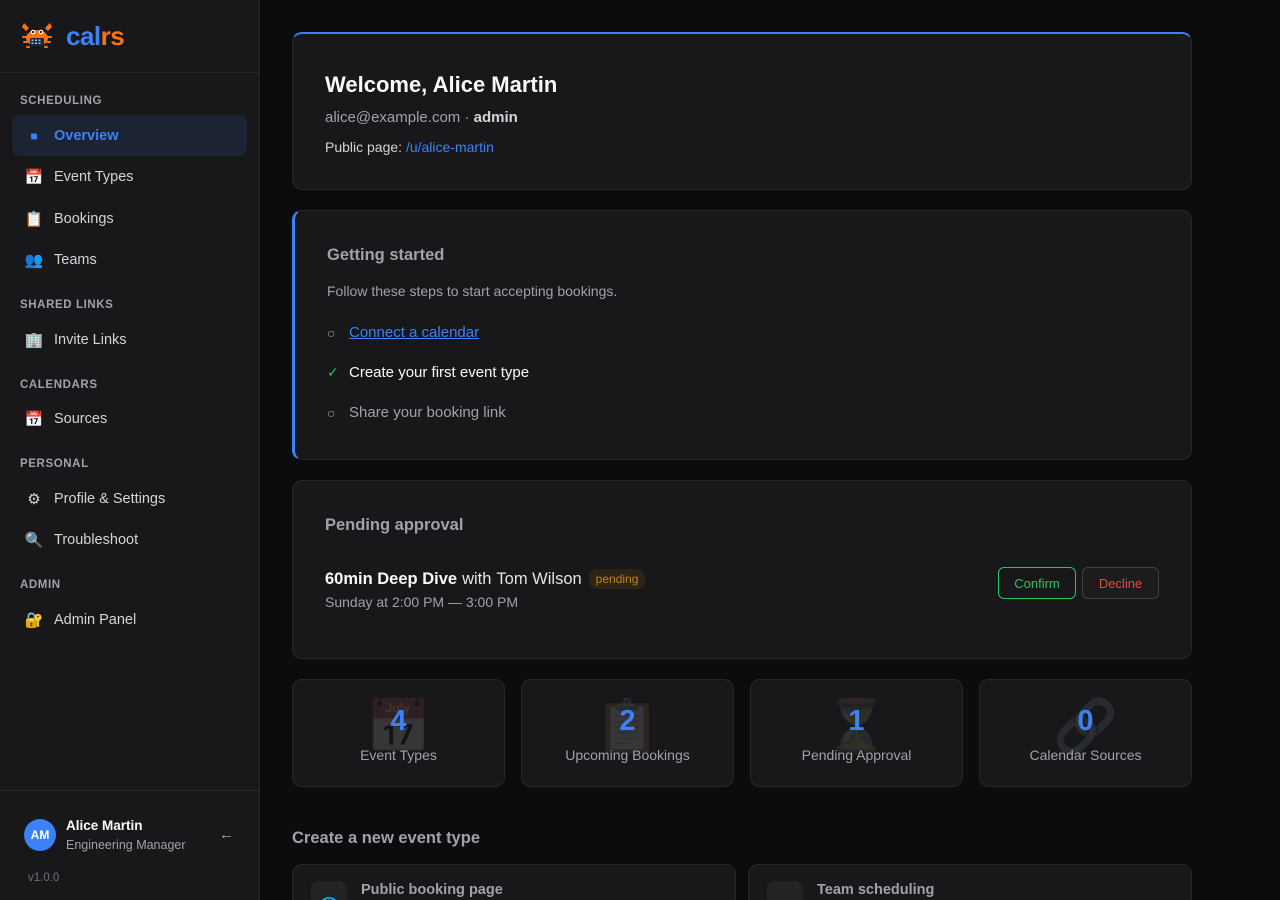 This screenshot has height=900, width=1280. I want to click on brand: calrs, so click(129, 36).